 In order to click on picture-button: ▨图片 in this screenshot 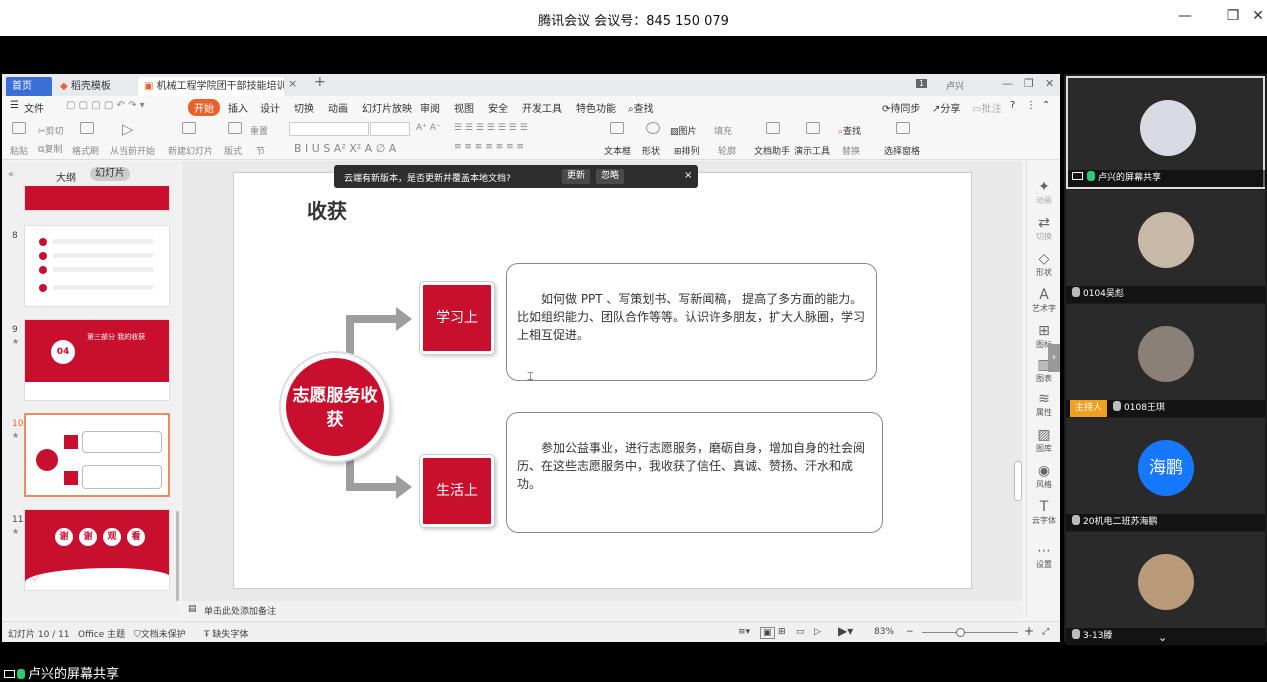, I will do `click(683, 130)`.